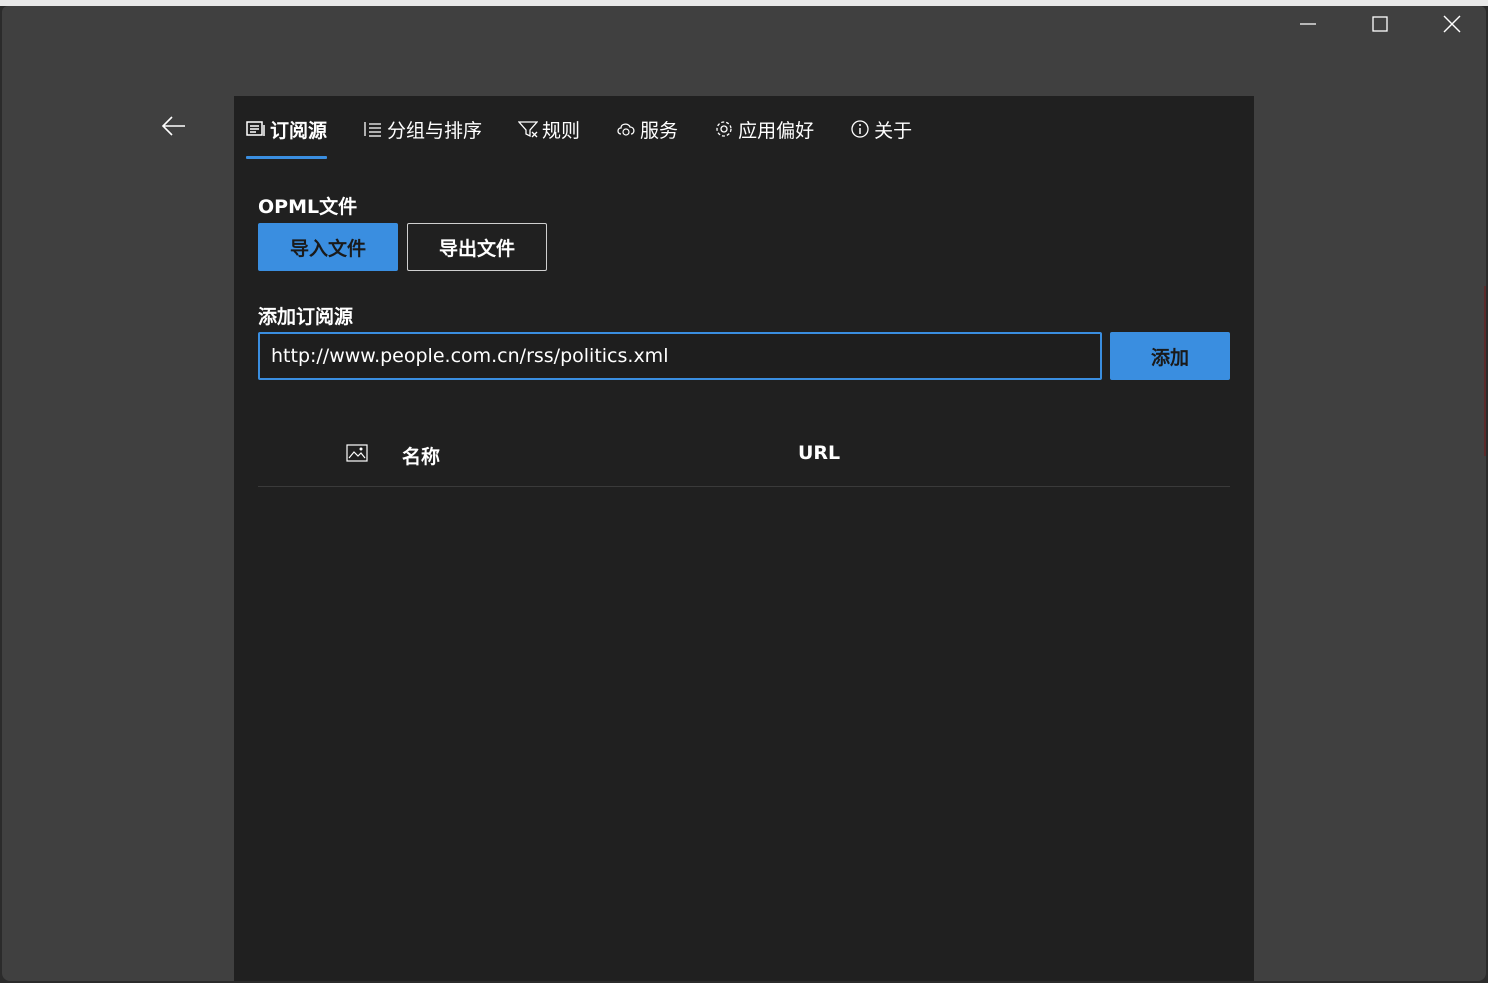  What do you see at coordinates (328, 247) in the screenshot?
I see `import-file-button: 导入文件` at bounding box center [328, 247].